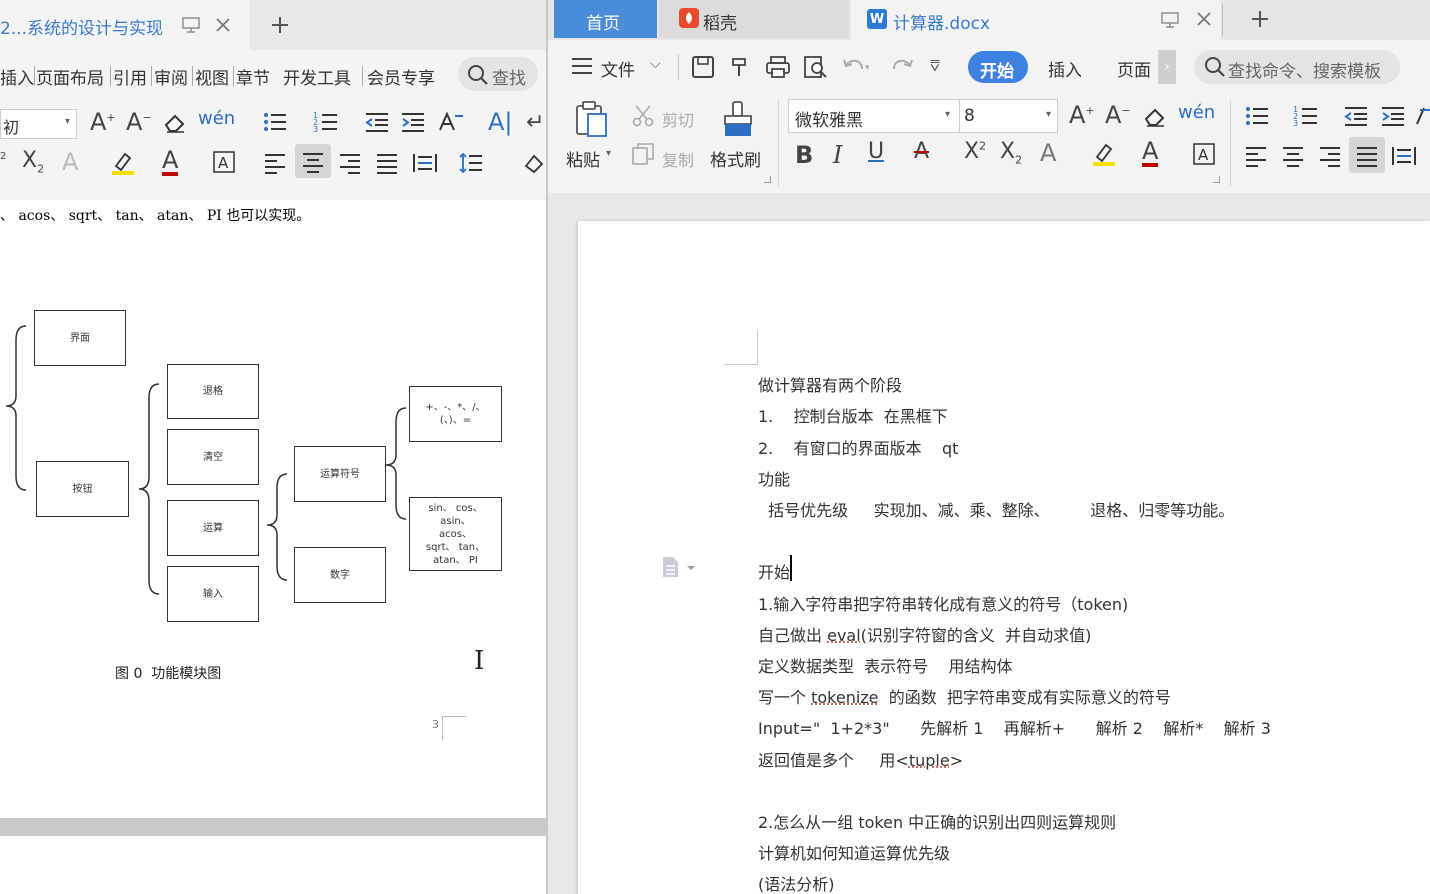 The image size is (1430, 894). I want to click on doc-line-1: 做计算器有两个阶段, so click(830, 384).